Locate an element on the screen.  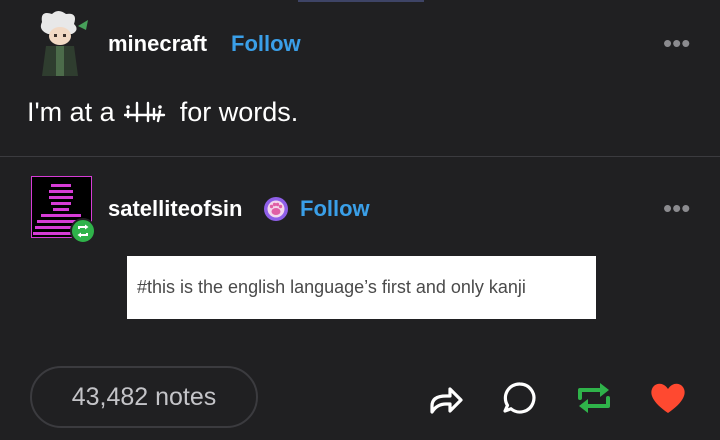
heart-icon is located at coordinates (668, 398).